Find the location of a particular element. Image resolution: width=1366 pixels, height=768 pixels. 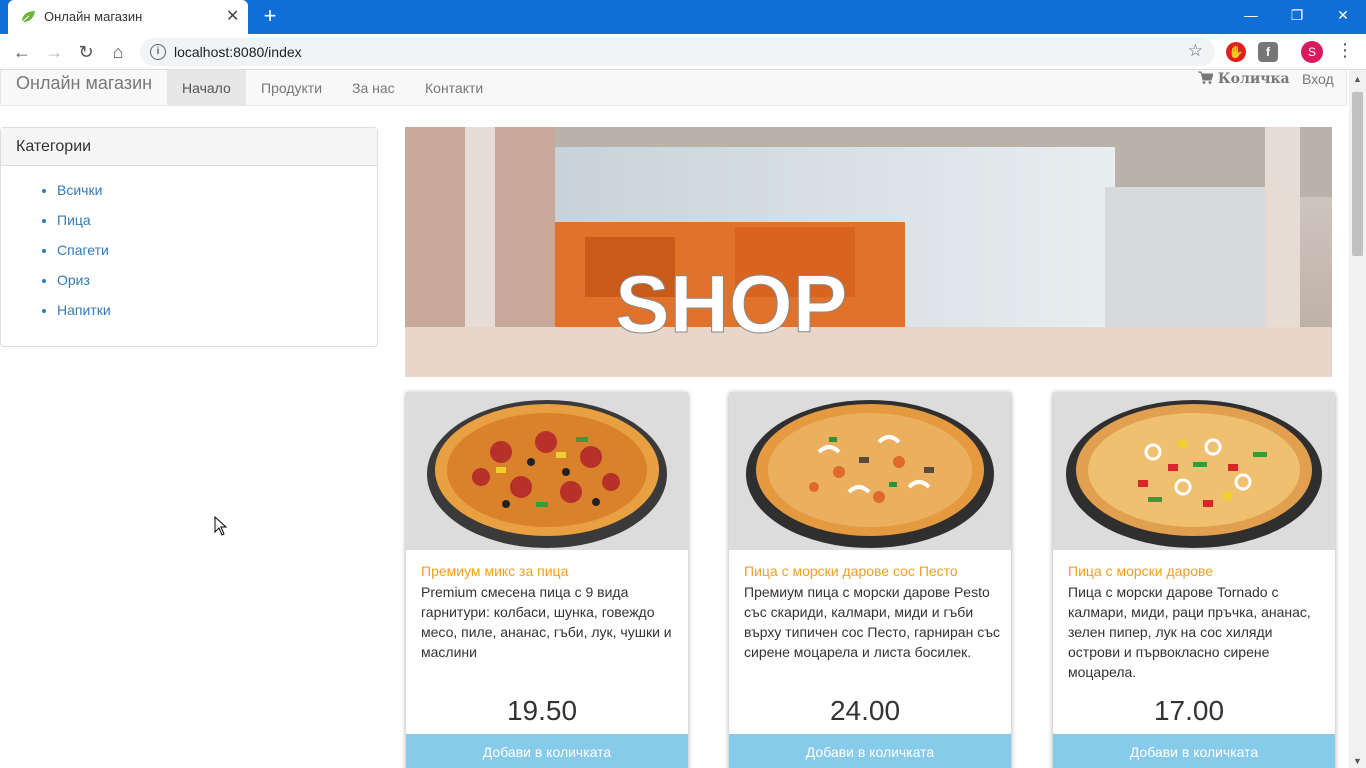

star-icon: ☆ is located at coordinates (1195, 51).